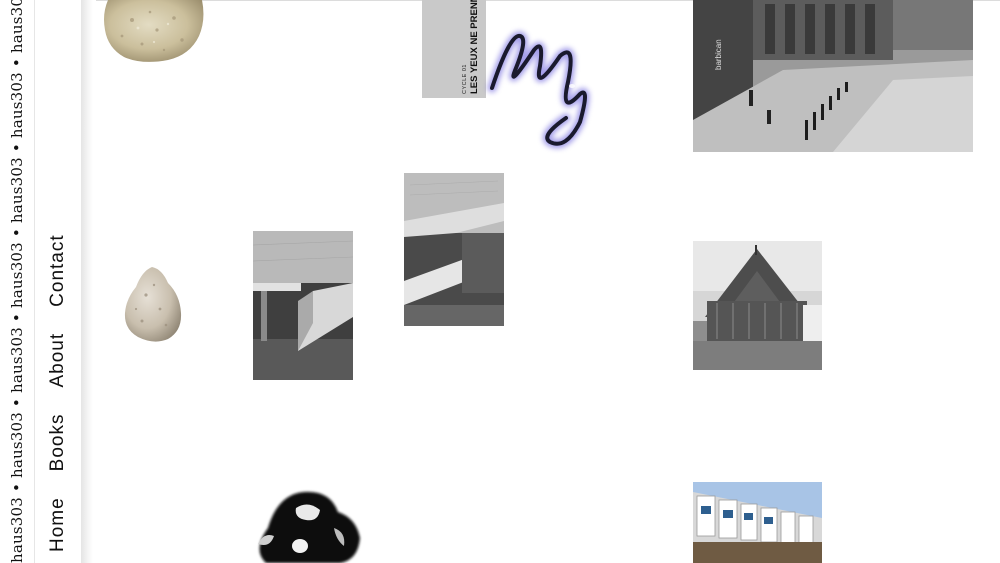  I want to click on nav-list: Home Books About Contact, so click(58, 393).